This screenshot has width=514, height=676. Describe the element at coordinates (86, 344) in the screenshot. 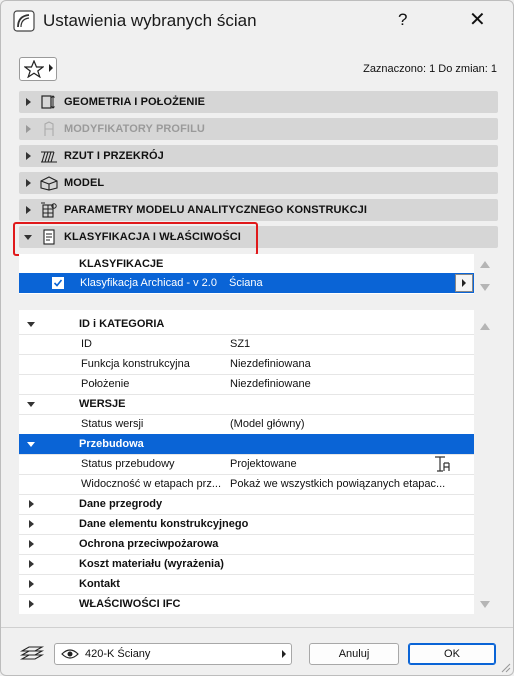

I see `property-name: ID` at that location.